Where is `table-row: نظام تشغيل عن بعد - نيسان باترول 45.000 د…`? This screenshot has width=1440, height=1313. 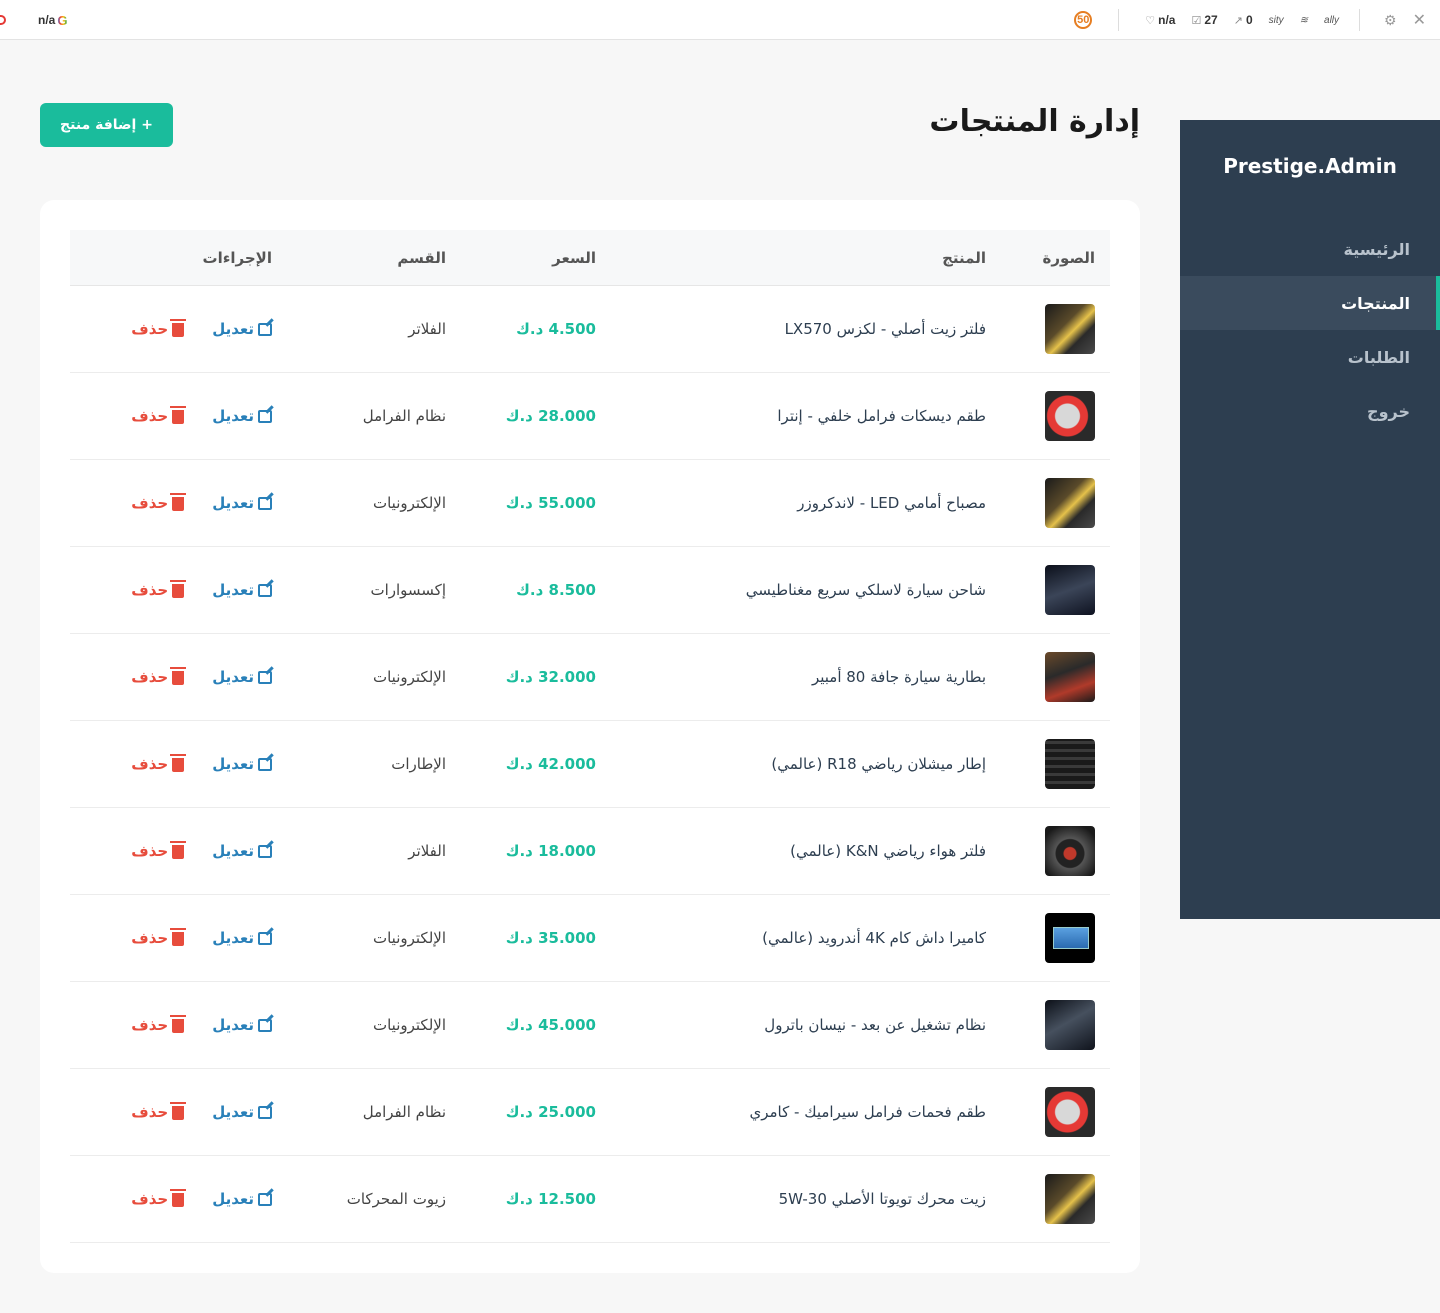
table-row: نظام تشغيل عن بعد - نيسان باترول 45.000 د… is located at coordinates (590, 1025).